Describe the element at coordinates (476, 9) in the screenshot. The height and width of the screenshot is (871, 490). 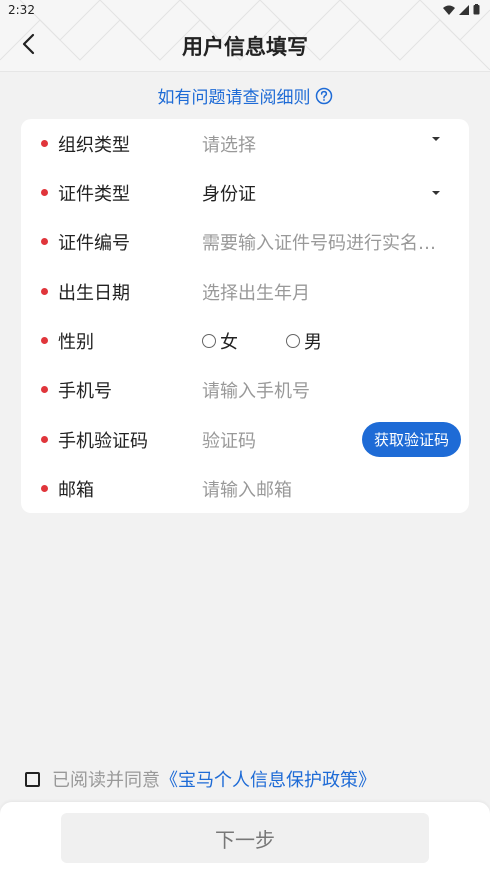
I see `battery-icon` at that location.